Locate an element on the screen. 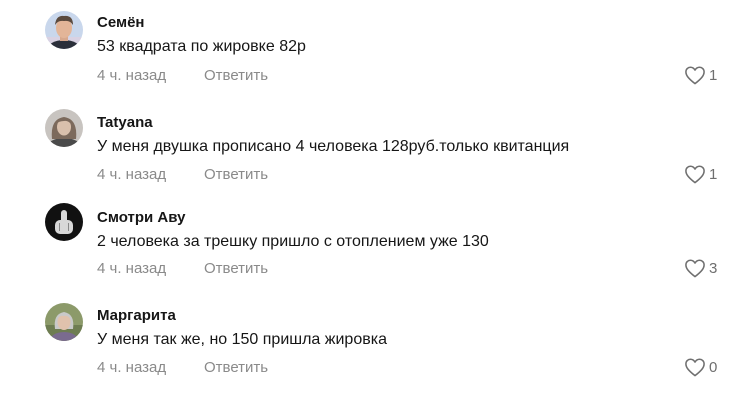 This screenshot has width=732, height=410. like-button: 0 is located at coordinates (700, 367).